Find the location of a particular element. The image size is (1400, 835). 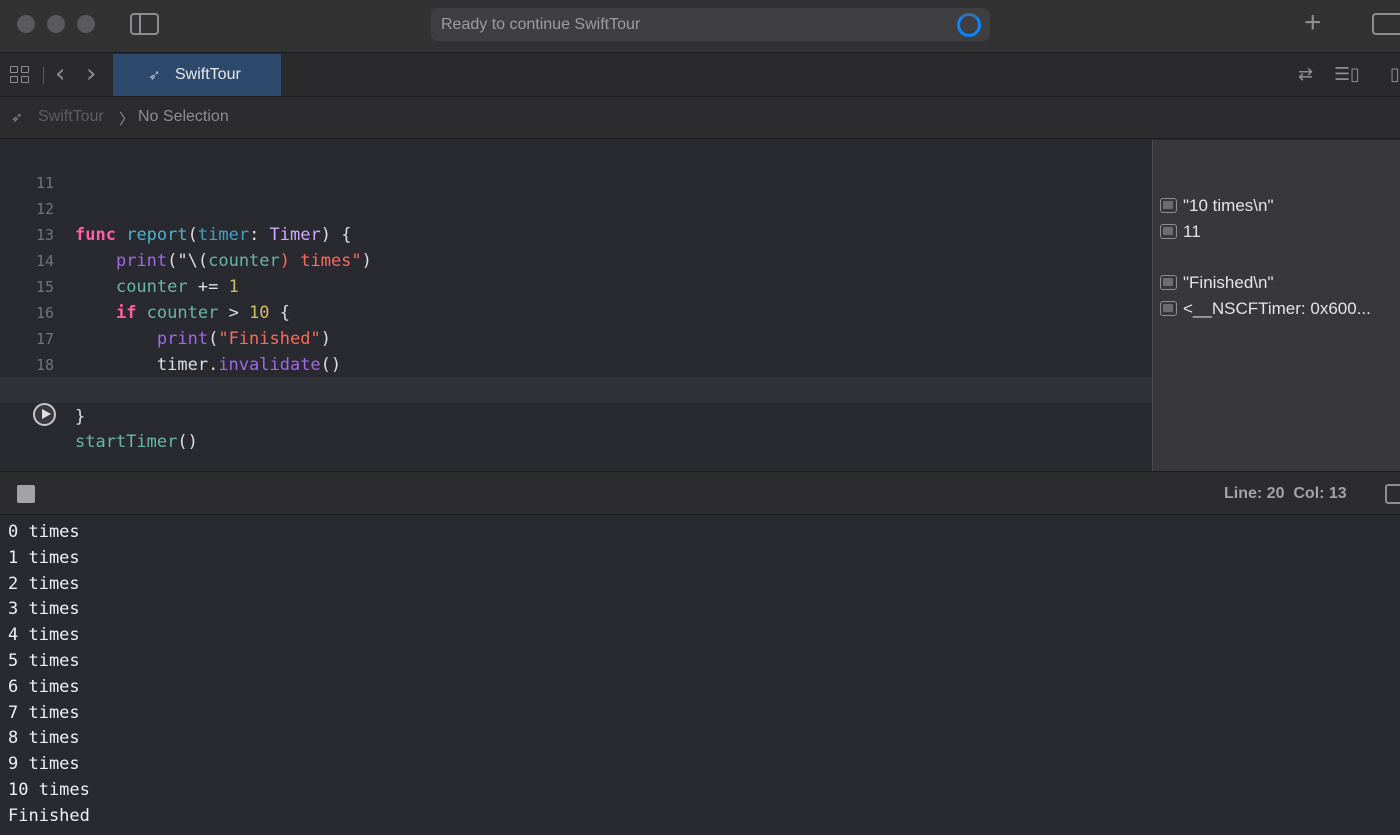

jump-bar: ➶ SwiftTour 〉 No Selection is located at coordinates (700, 118).